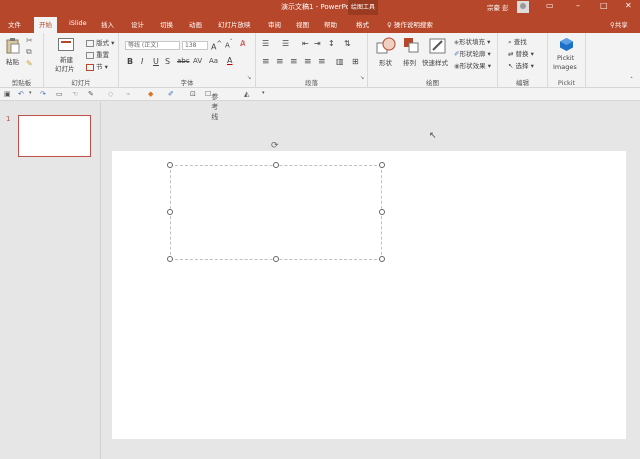 This screenshot has height=459, width=640. Describe the element at coordinates (472, 65) in the screenshot. I see `shape-effects-button: ◉形状效果 ▾` at that location.